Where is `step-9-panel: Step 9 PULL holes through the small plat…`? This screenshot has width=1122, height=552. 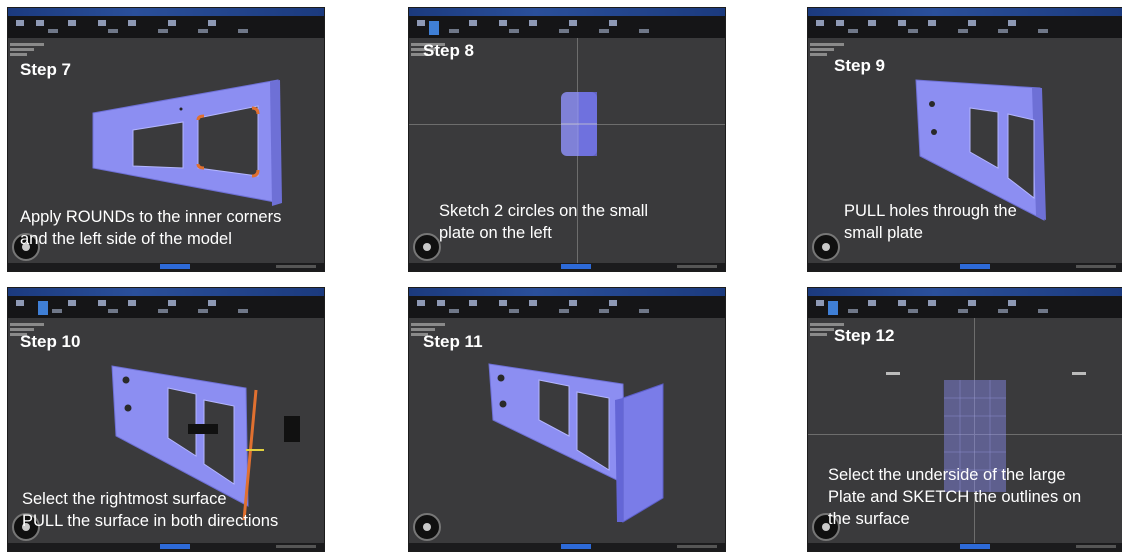 step-9-panel: Step 9 PULL holes through the small plat… is located at coordinates (964, 139).